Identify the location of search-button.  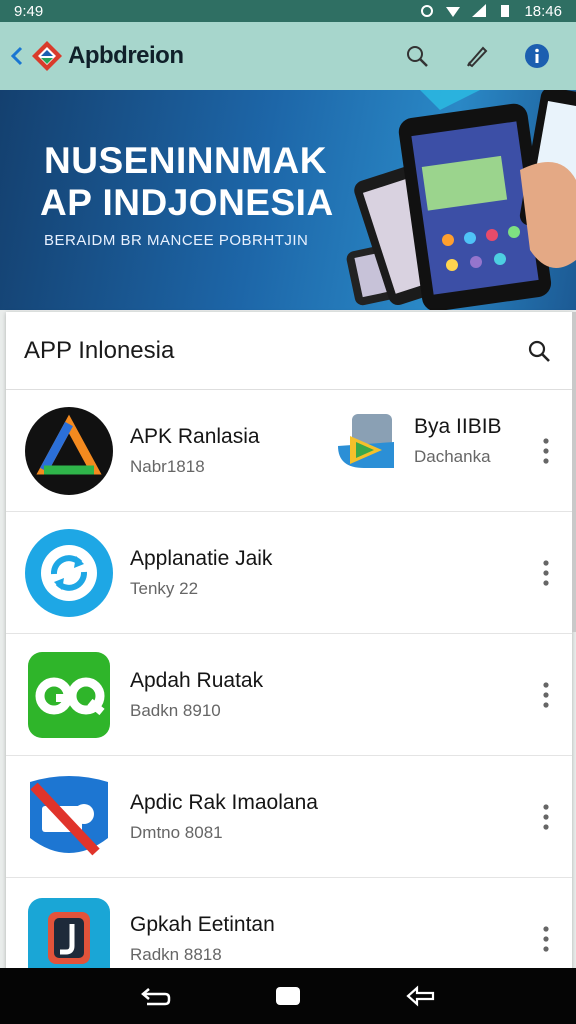
(417, 56).